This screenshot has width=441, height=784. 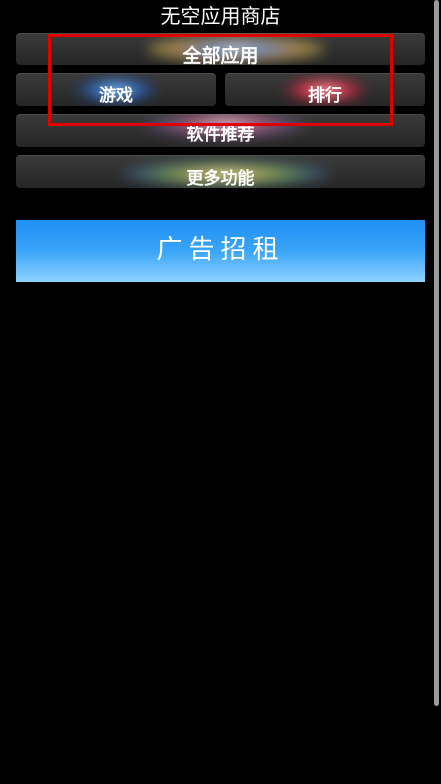 What do you see at coordinates (116, 96) in the screenshot?
I see `games-label: 游戏` at bounding box center [116, 96].